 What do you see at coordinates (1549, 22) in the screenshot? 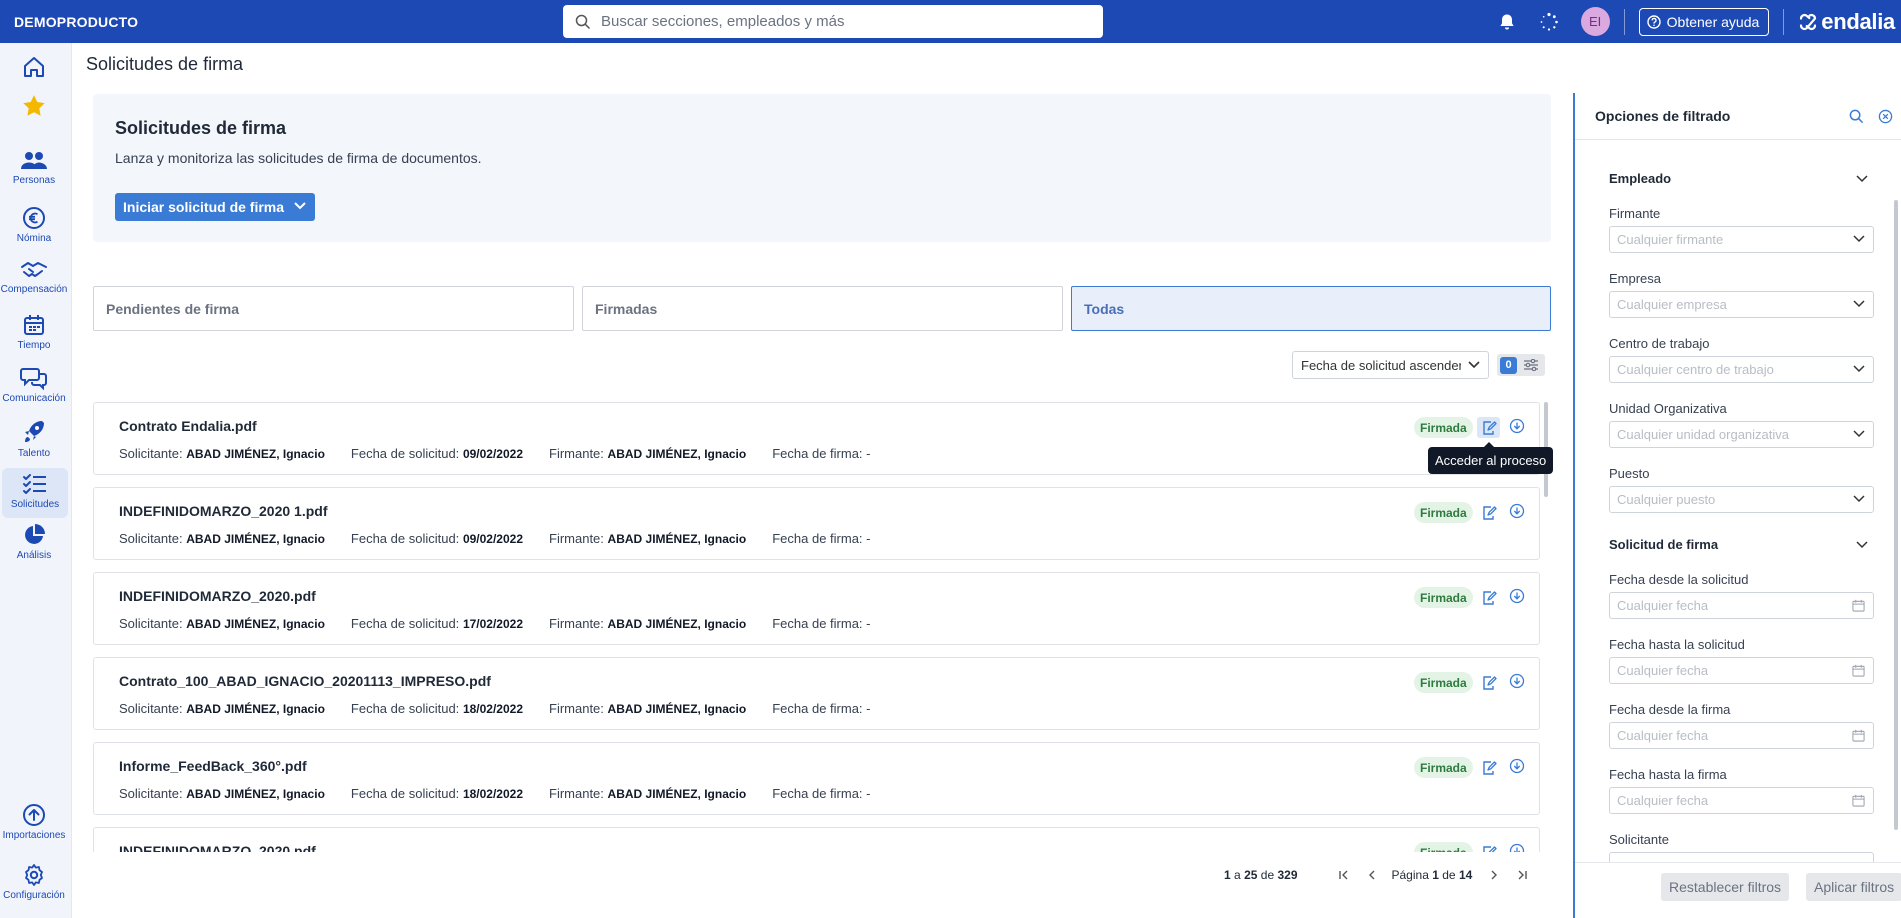
I see `loading-icon` at bounding box center [1549, 22].